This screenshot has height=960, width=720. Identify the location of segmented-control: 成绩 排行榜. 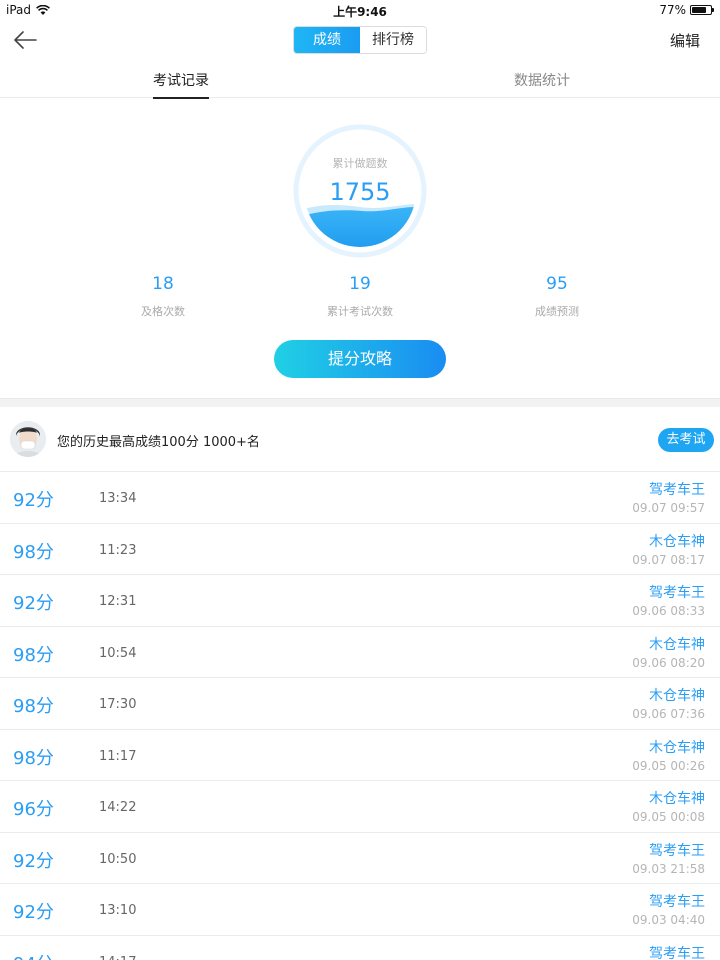
(360, 40).